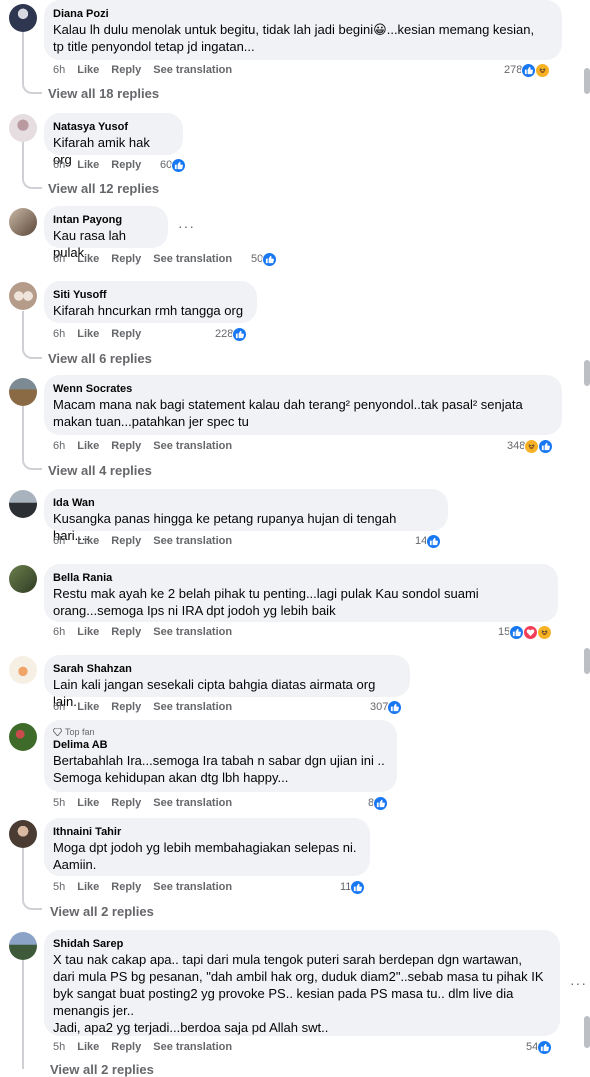  I want to click on comment-author: Ithnaini Tahir, so click(205, 832).